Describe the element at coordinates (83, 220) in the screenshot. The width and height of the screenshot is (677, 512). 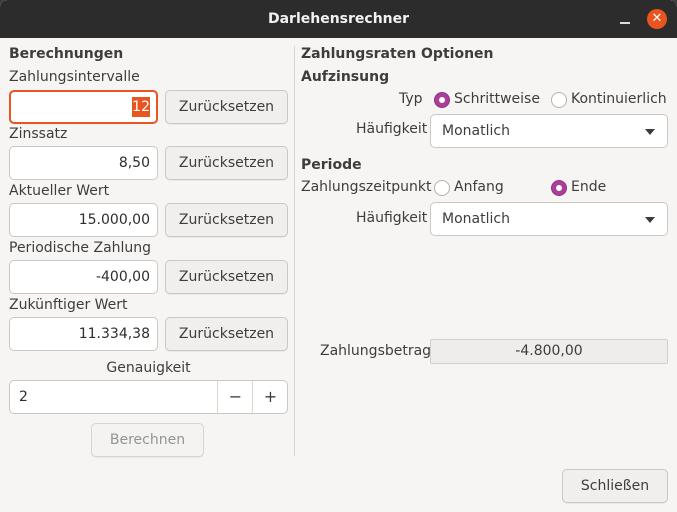
I see `present-value-input: 15.000,00` at that location.